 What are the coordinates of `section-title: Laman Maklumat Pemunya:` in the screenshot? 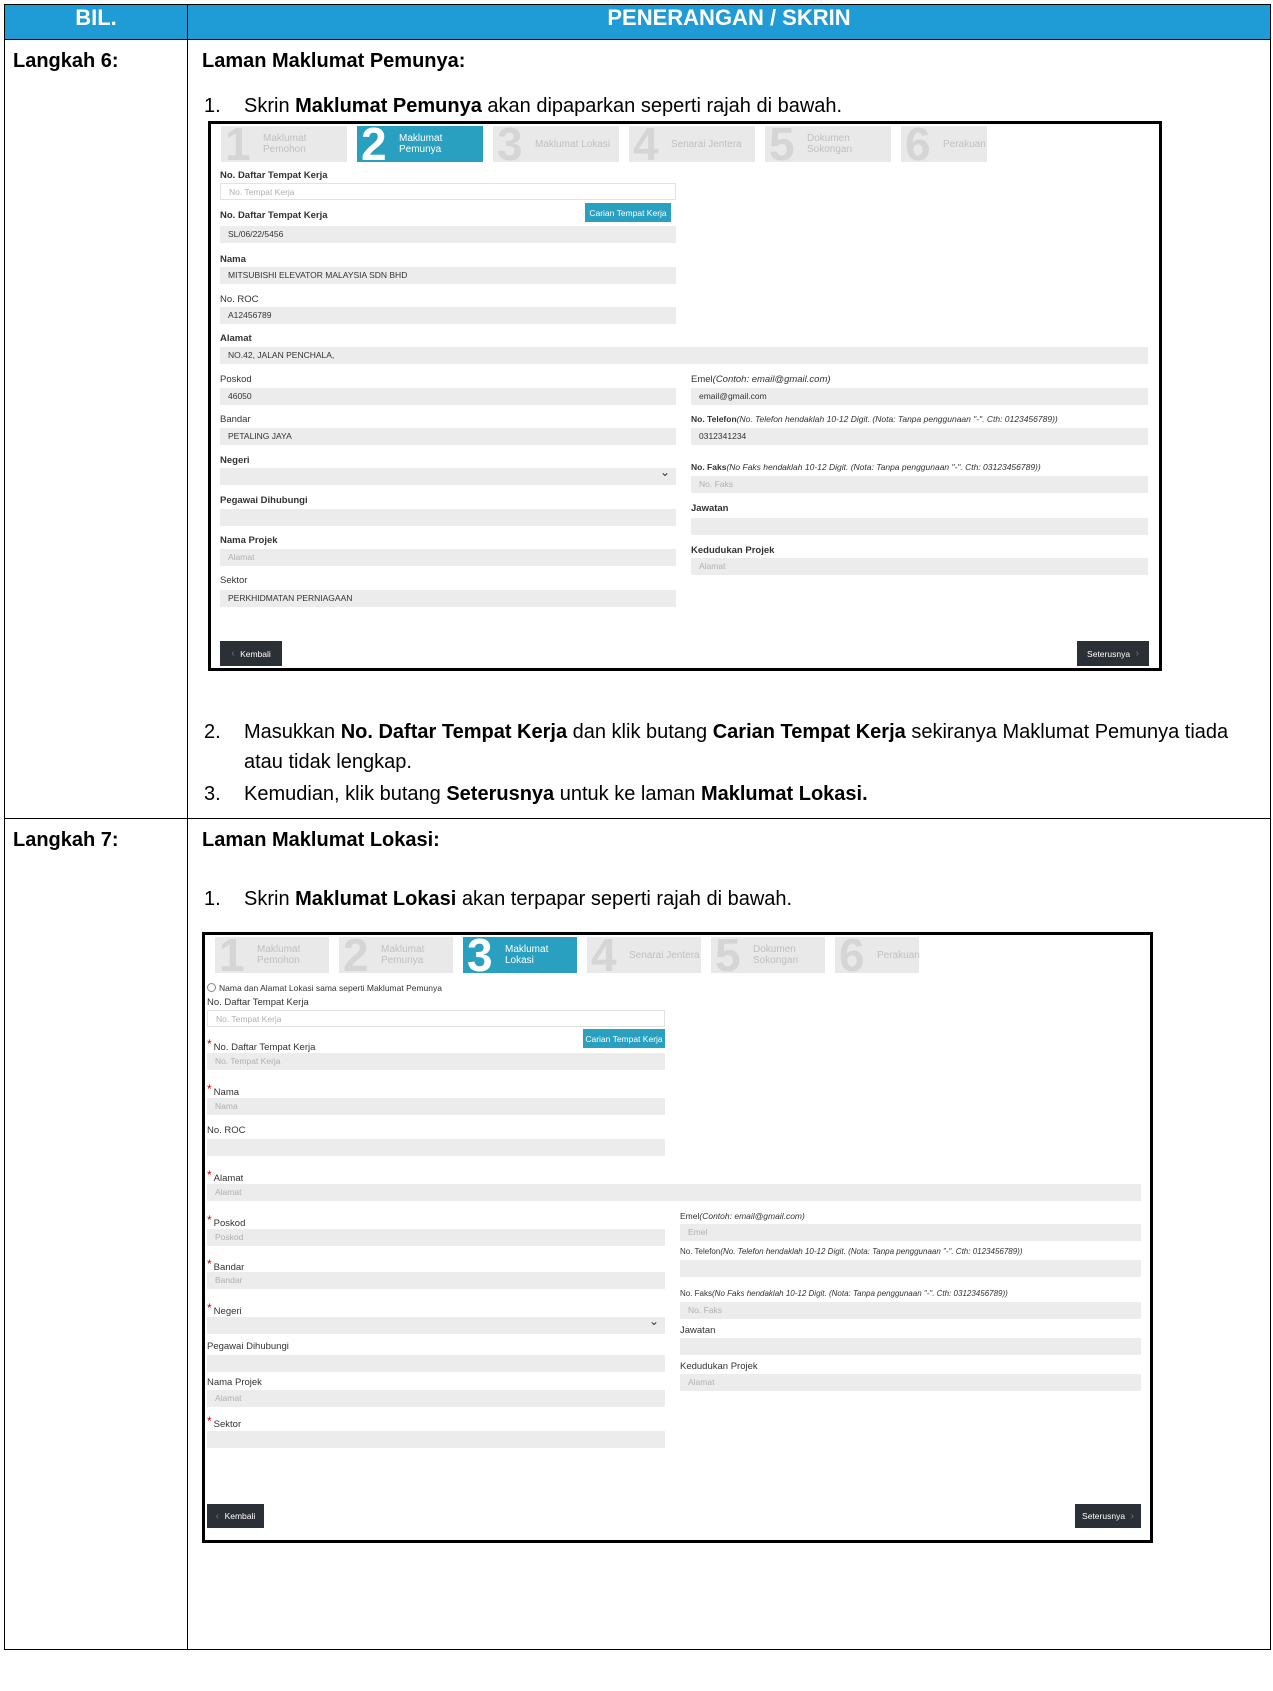 It's located at (334, 61).